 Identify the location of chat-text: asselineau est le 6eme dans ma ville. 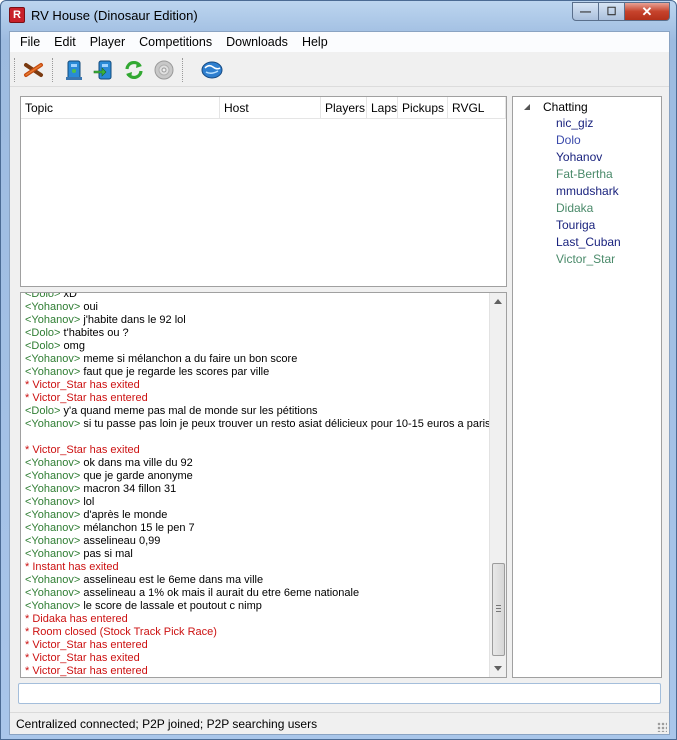
(172, 580).